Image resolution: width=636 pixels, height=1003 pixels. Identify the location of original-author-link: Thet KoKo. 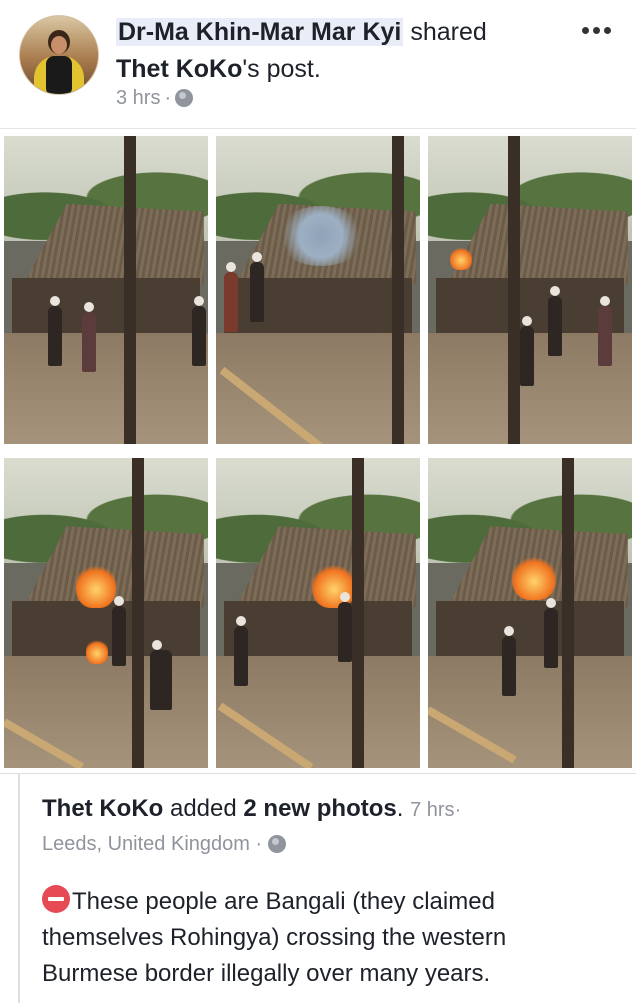
(179, 69).